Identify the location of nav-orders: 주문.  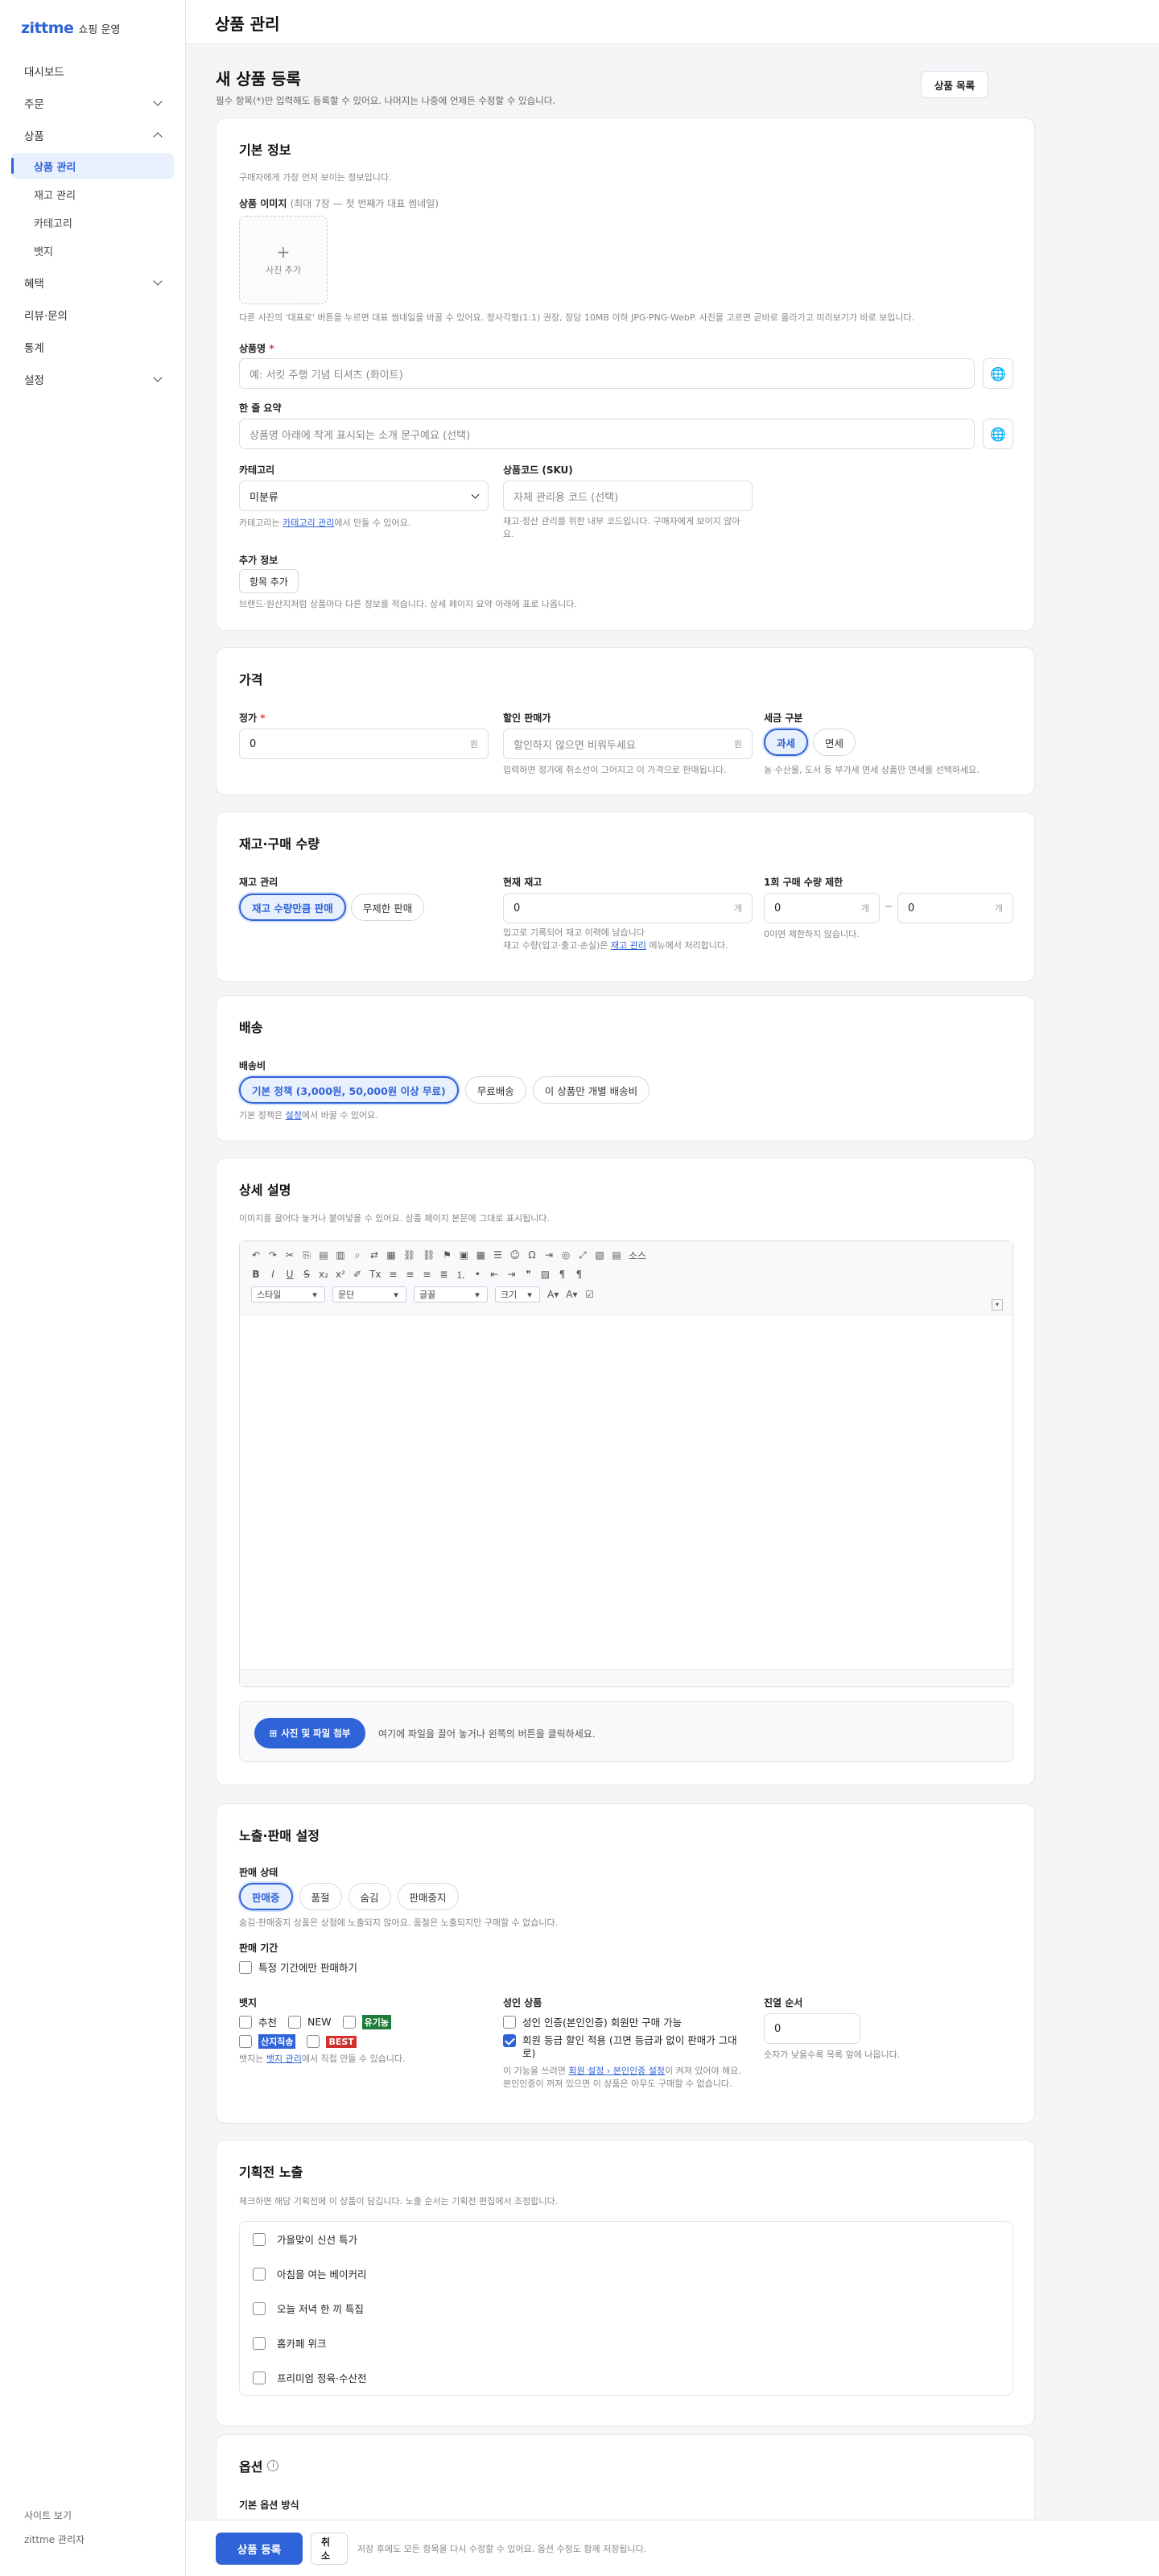
(92, 103).